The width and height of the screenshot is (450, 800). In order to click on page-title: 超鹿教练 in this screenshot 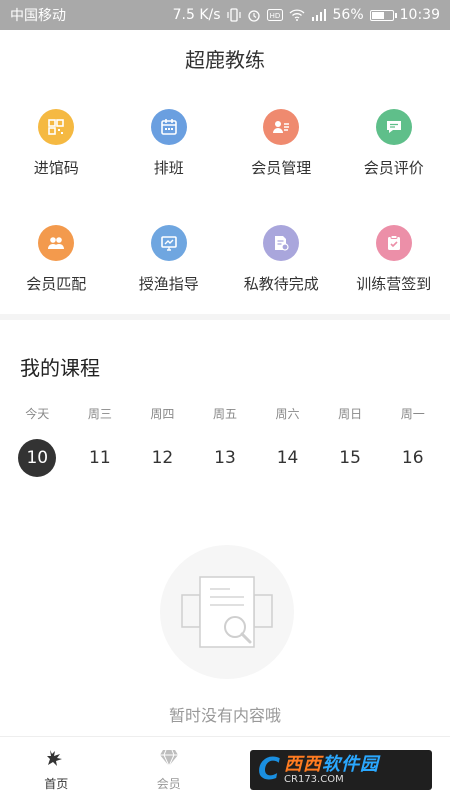, I will do `click(225, 60)`.